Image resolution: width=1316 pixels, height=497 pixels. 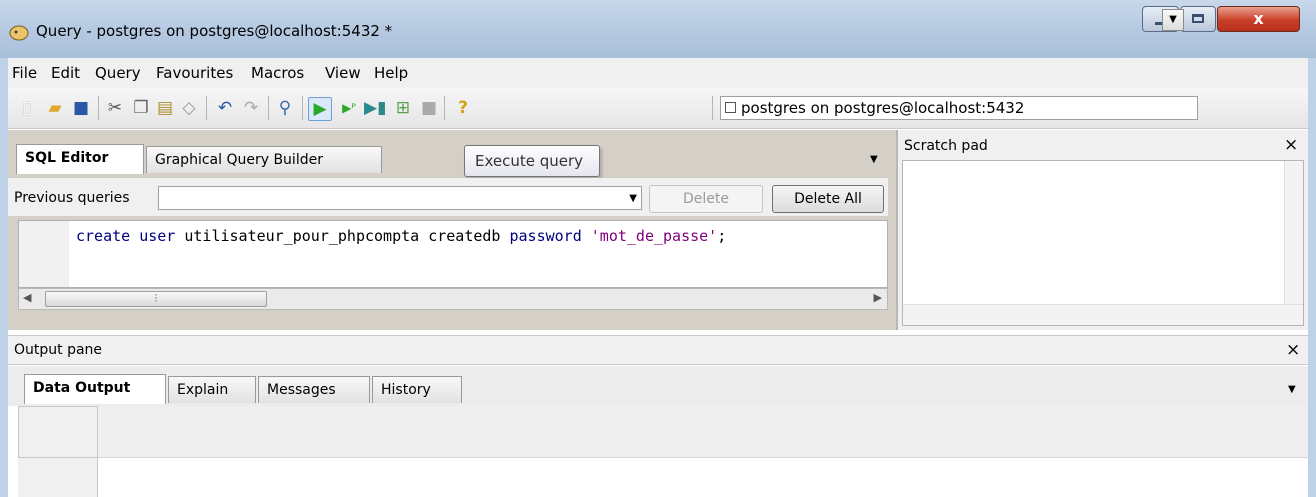 What do you see at coordinates (264, 159) in the screenshot?
I see `tab-graphical-query-builder: Graphical Query Builder` at bounding box center [264, 159].